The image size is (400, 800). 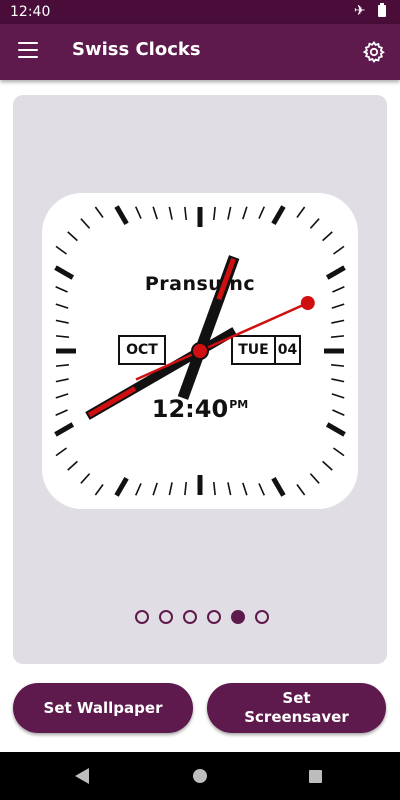 I want to click on gear-icon, so click(x=374, y=52).